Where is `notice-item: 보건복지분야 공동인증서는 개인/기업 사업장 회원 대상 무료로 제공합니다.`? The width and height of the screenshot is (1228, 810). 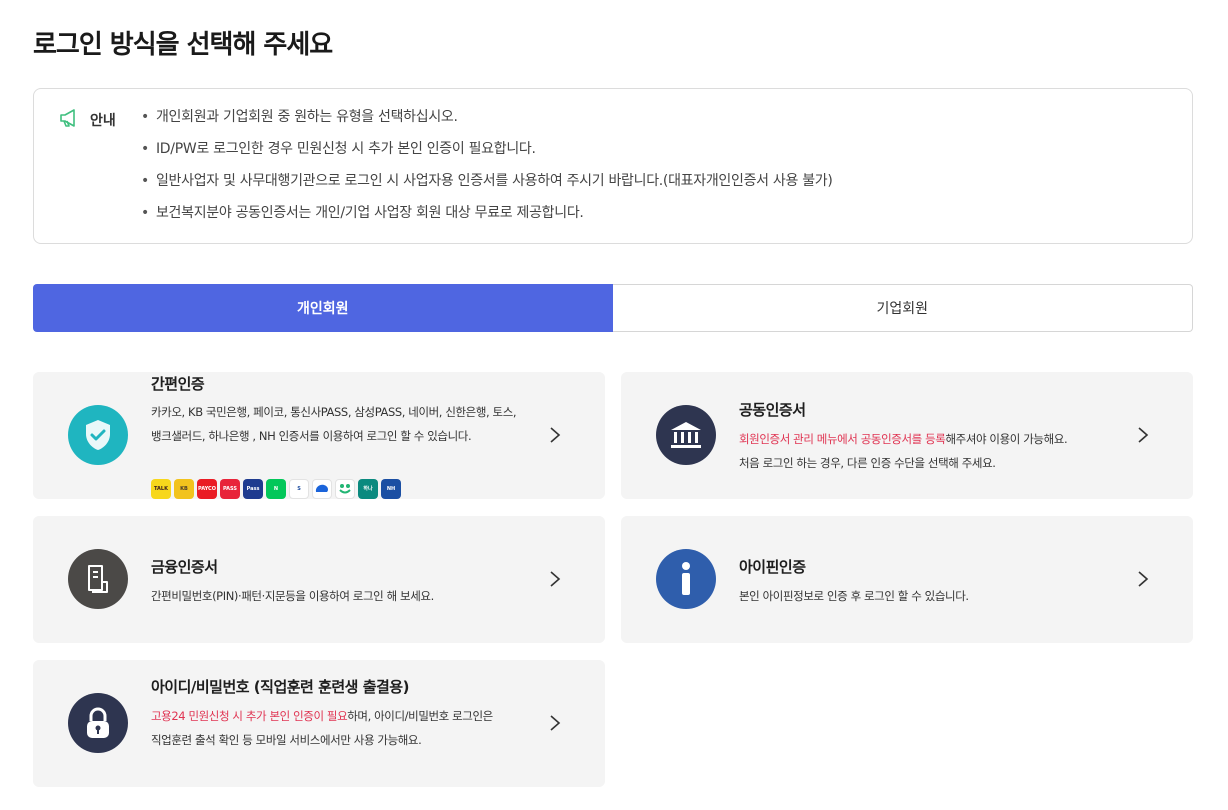
notice-item: 보건복지분야 공동인증서는 개인/기업 사업장 회원 대상 무료로 제공합니다. is located at coordinates (487, 218).